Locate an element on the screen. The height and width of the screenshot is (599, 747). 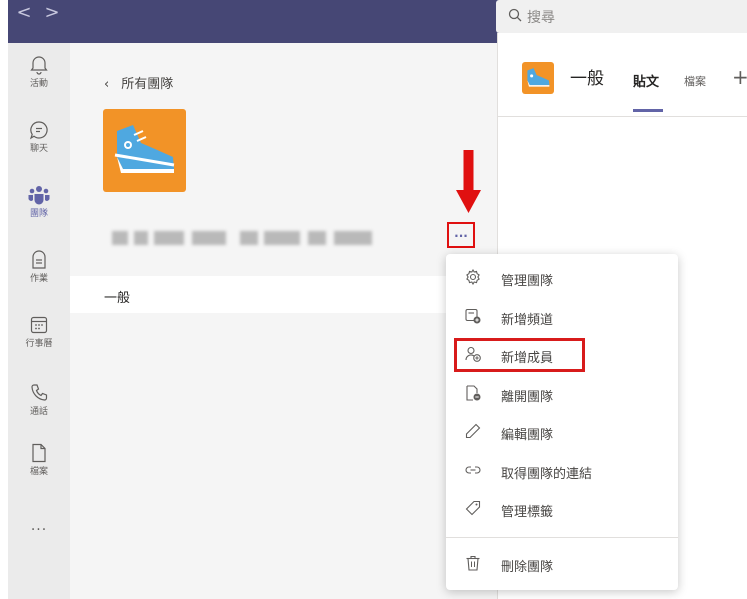
rail-item-activity: 活動 is located at coordinates (39, 80).